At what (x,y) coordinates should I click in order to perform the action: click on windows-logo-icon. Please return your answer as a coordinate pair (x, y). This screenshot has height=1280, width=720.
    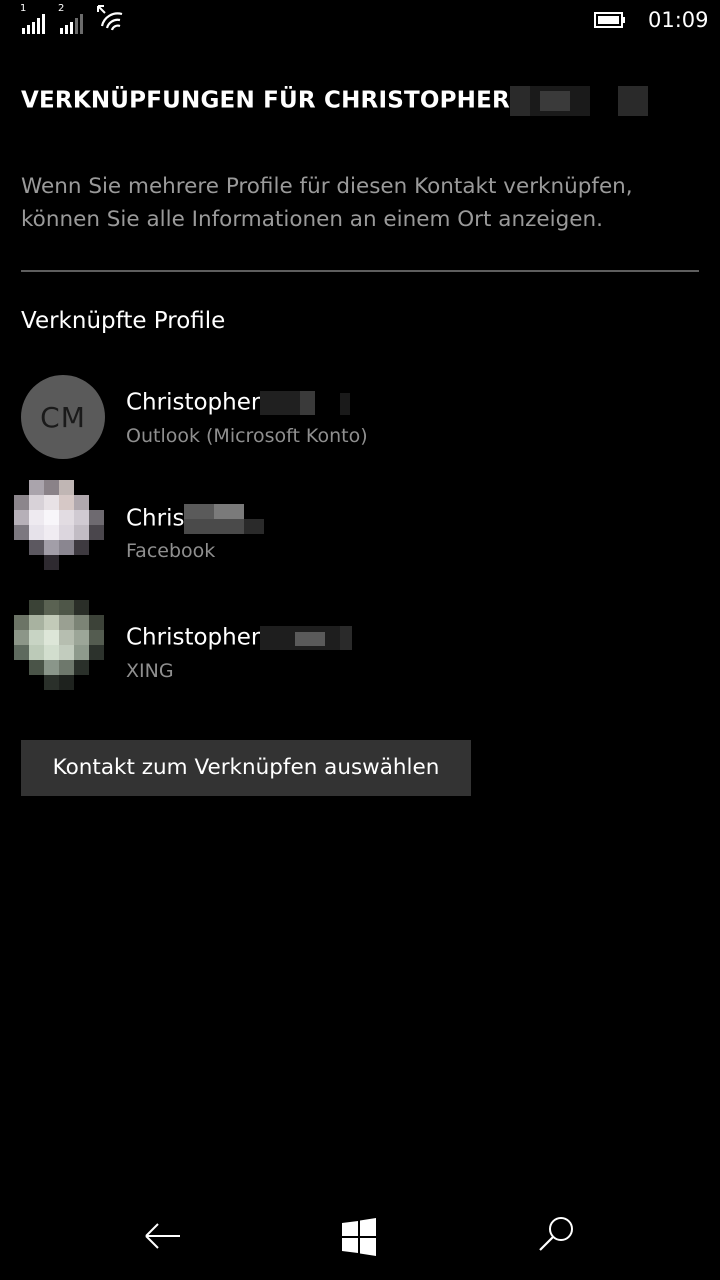
    Looking at the image, I should click on (361, 1237).